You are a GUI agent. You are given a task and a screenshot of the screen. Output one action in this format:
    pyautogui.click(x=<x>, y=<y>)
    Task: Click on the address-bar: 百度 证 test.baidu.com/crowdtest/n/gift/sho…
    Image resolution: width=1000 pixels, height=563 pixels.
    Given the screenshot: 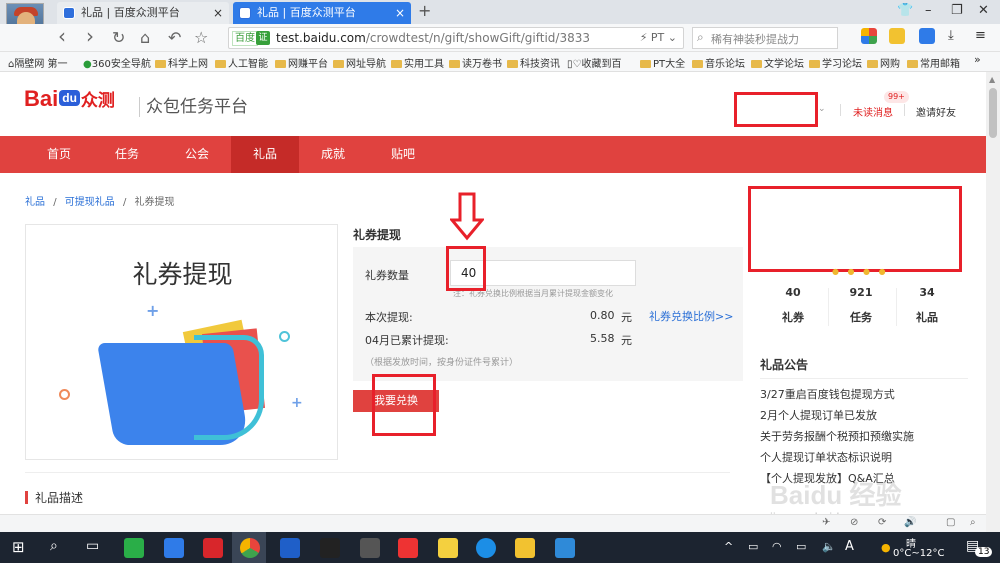 What is the action you would take?
    pyautogui.click(x=456, y=38)
    